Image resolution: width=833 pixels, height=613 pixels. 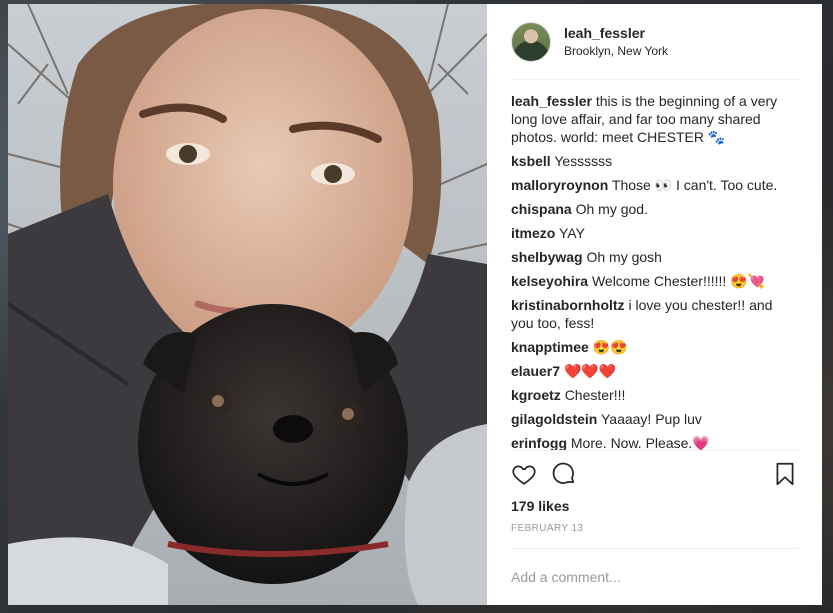 I want to click on comment-username: kelseyohira, so click(x=549, y=281).